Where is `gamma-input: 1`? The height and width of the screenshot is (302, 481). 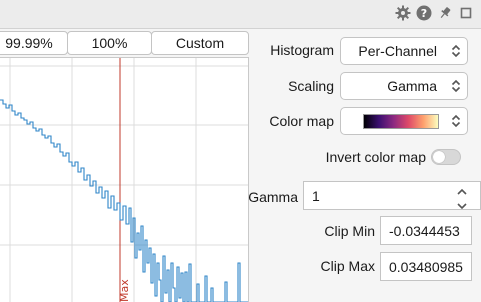 gamma-input: 1 is located at coordinates (348, 195).